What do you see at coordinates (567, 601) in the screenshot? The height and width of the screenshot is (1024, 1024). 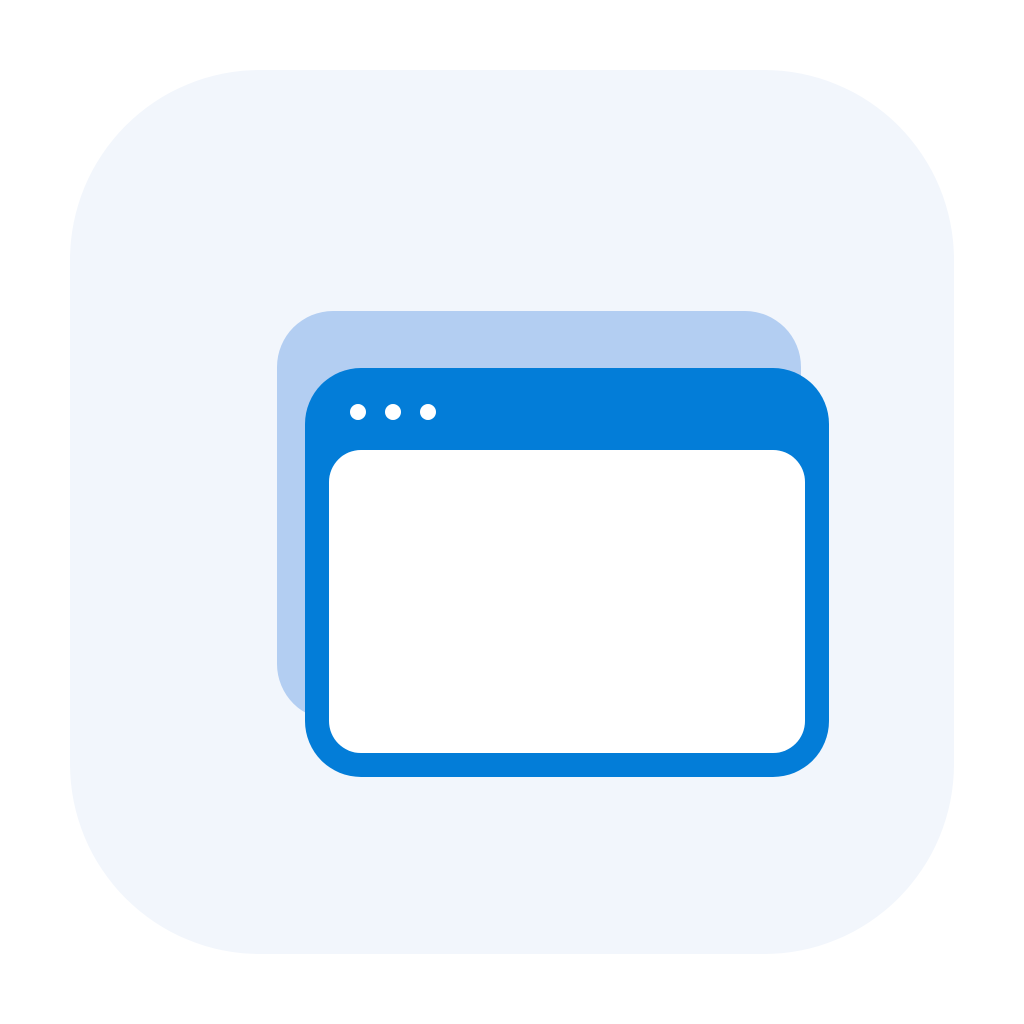 I see `window-content-pane` at bounding box center [567, 601].